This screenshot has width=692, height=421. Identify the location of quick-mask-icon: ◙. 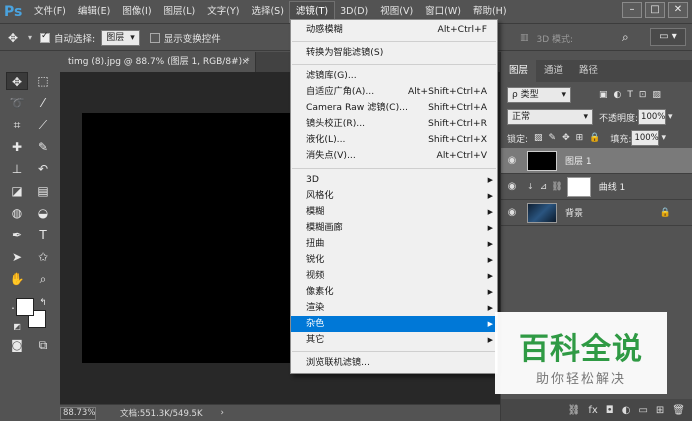
(17, 345).